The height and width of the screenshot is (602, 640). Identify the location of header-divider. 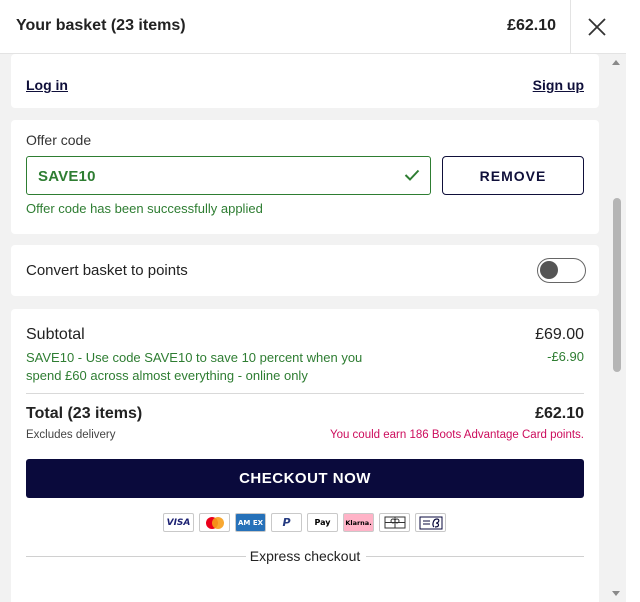
(570, 27).